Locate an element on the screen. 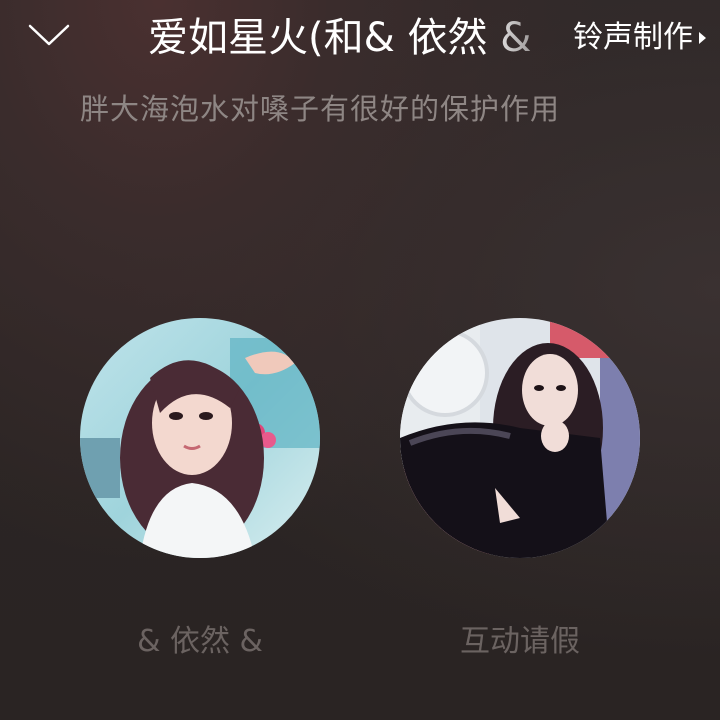 The image size is (720, 720). collapse-button is located at coordinates (49, 34).